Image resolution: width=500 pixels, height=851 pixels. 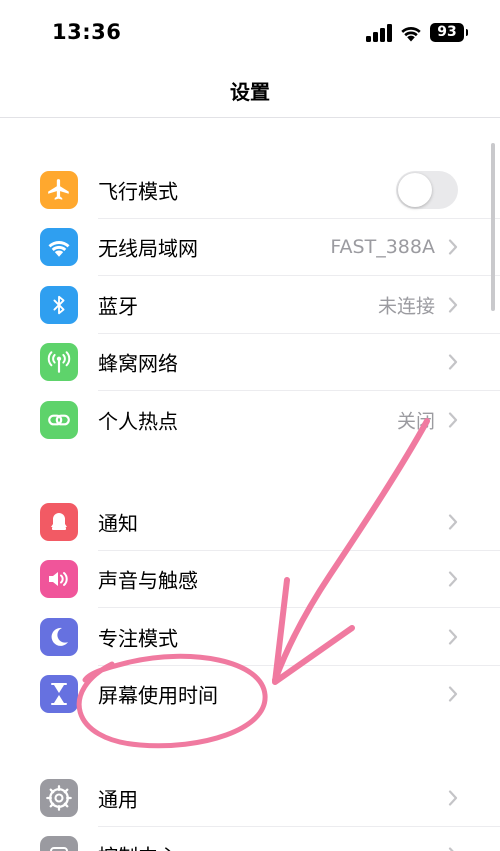 What do you see at coordinates (118, 306) in the screenshot?
I see `row-label: 蓝牙` at bounding box center [118, 306].